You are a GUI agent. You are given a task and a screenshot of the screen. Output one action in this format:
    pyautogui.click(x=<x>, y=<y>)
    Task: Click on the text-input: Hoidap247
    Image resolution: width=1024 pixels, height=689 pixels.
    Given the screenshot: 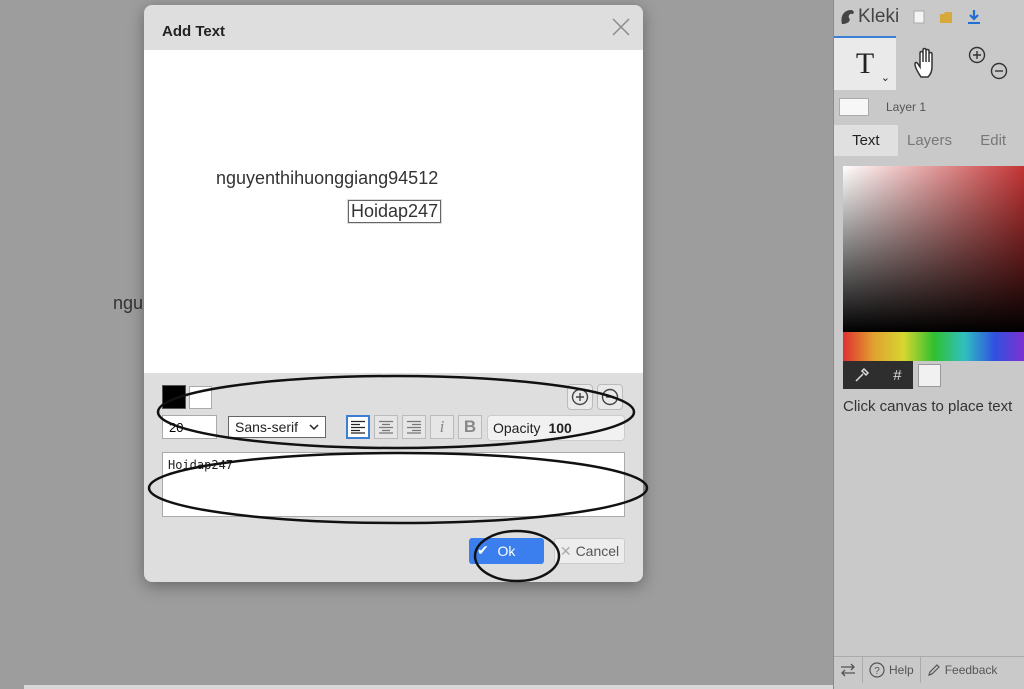 What is the action you would take?
    pyautogui.click(x=393, y=484)
    